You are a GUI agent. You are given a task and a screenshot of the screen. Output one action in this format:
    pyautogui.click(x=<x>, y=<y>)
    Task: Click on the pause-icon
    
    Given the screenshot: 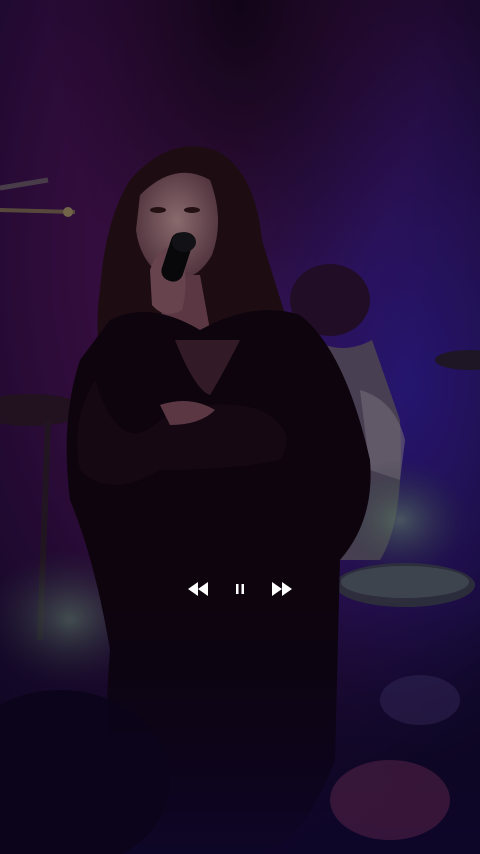 What is the action you would take?
    pyautogui.click(x=240, y=589)
    